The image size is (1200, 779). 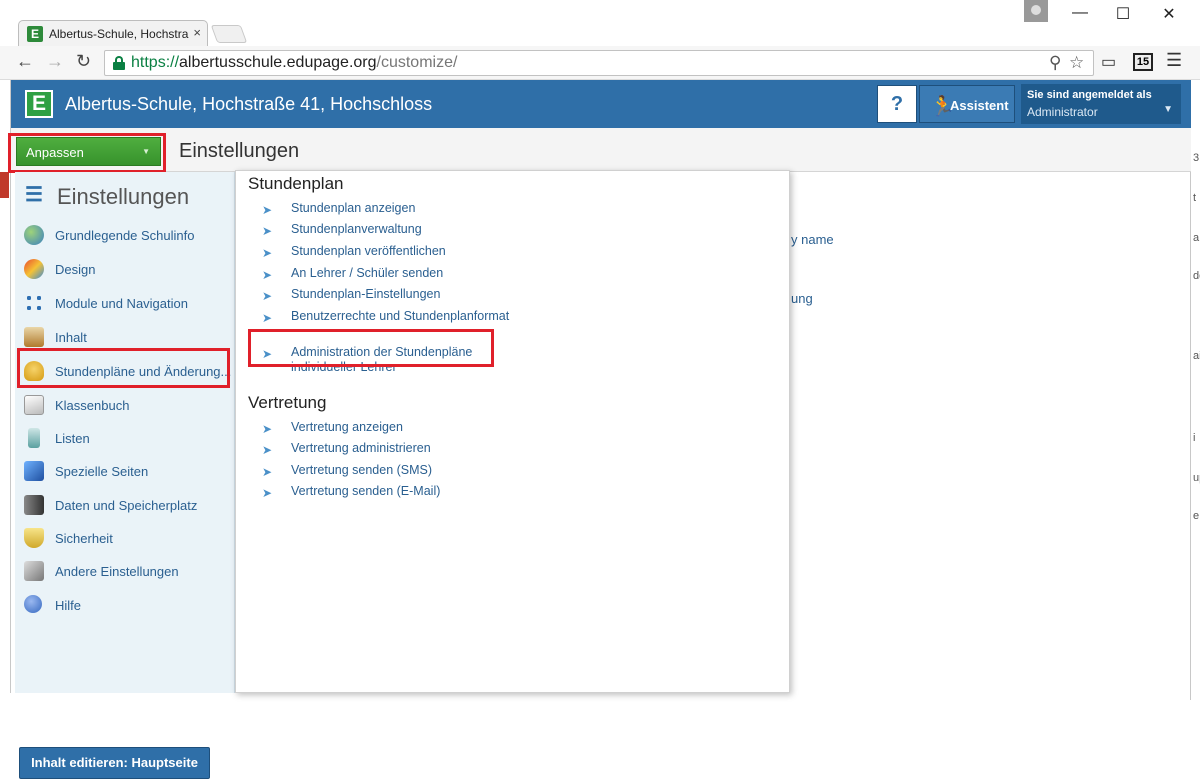 What do you see at coordinates (25, 61) in the screenshot?
I see `back-icon: ←` at bounding box center [25, 61].